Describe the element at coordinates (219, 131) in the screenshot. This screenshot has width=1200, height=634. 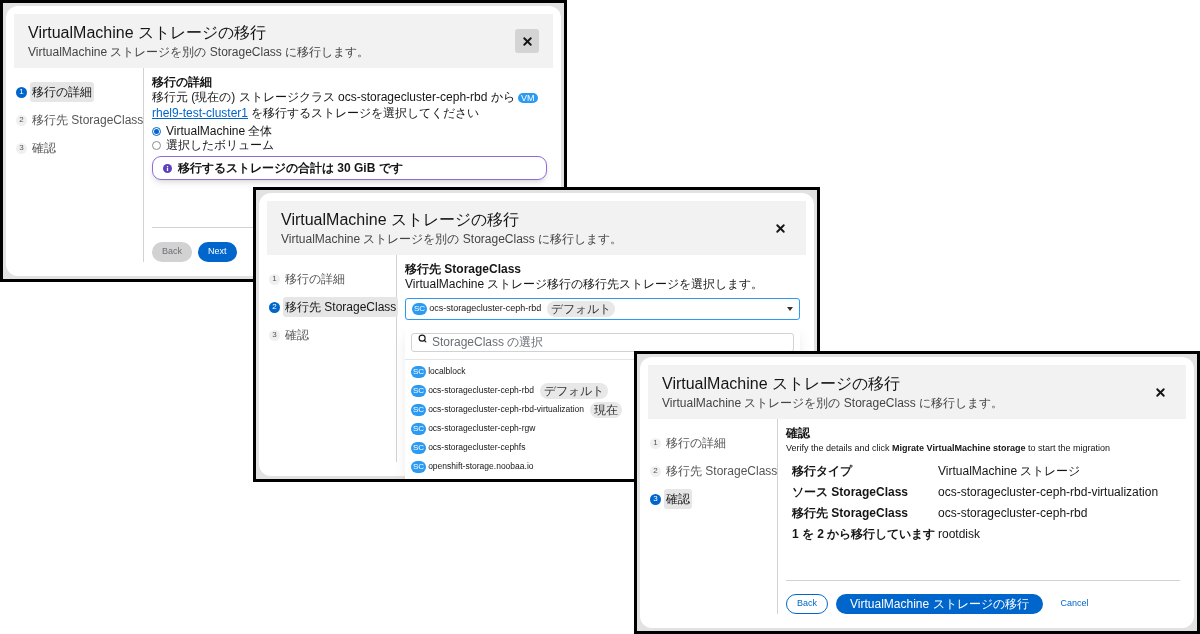
I see `radio-label: VirtualMachine 全体` at that location.